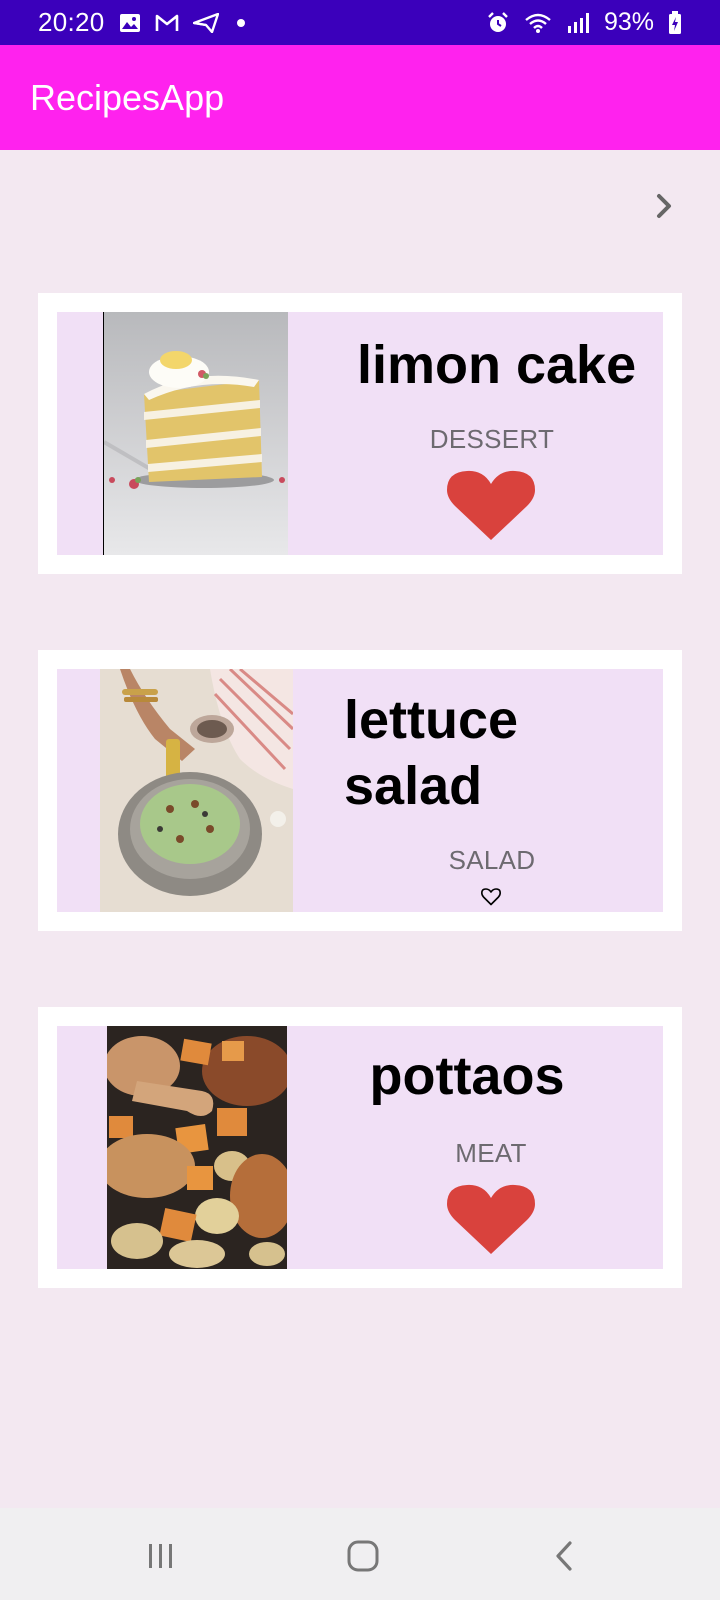 Image resolution: width=720 pixels, height=1600 pixels. Describe the element at coordinates (240, 22) in the screenshot. I see `notification-dot-icon` at that location.